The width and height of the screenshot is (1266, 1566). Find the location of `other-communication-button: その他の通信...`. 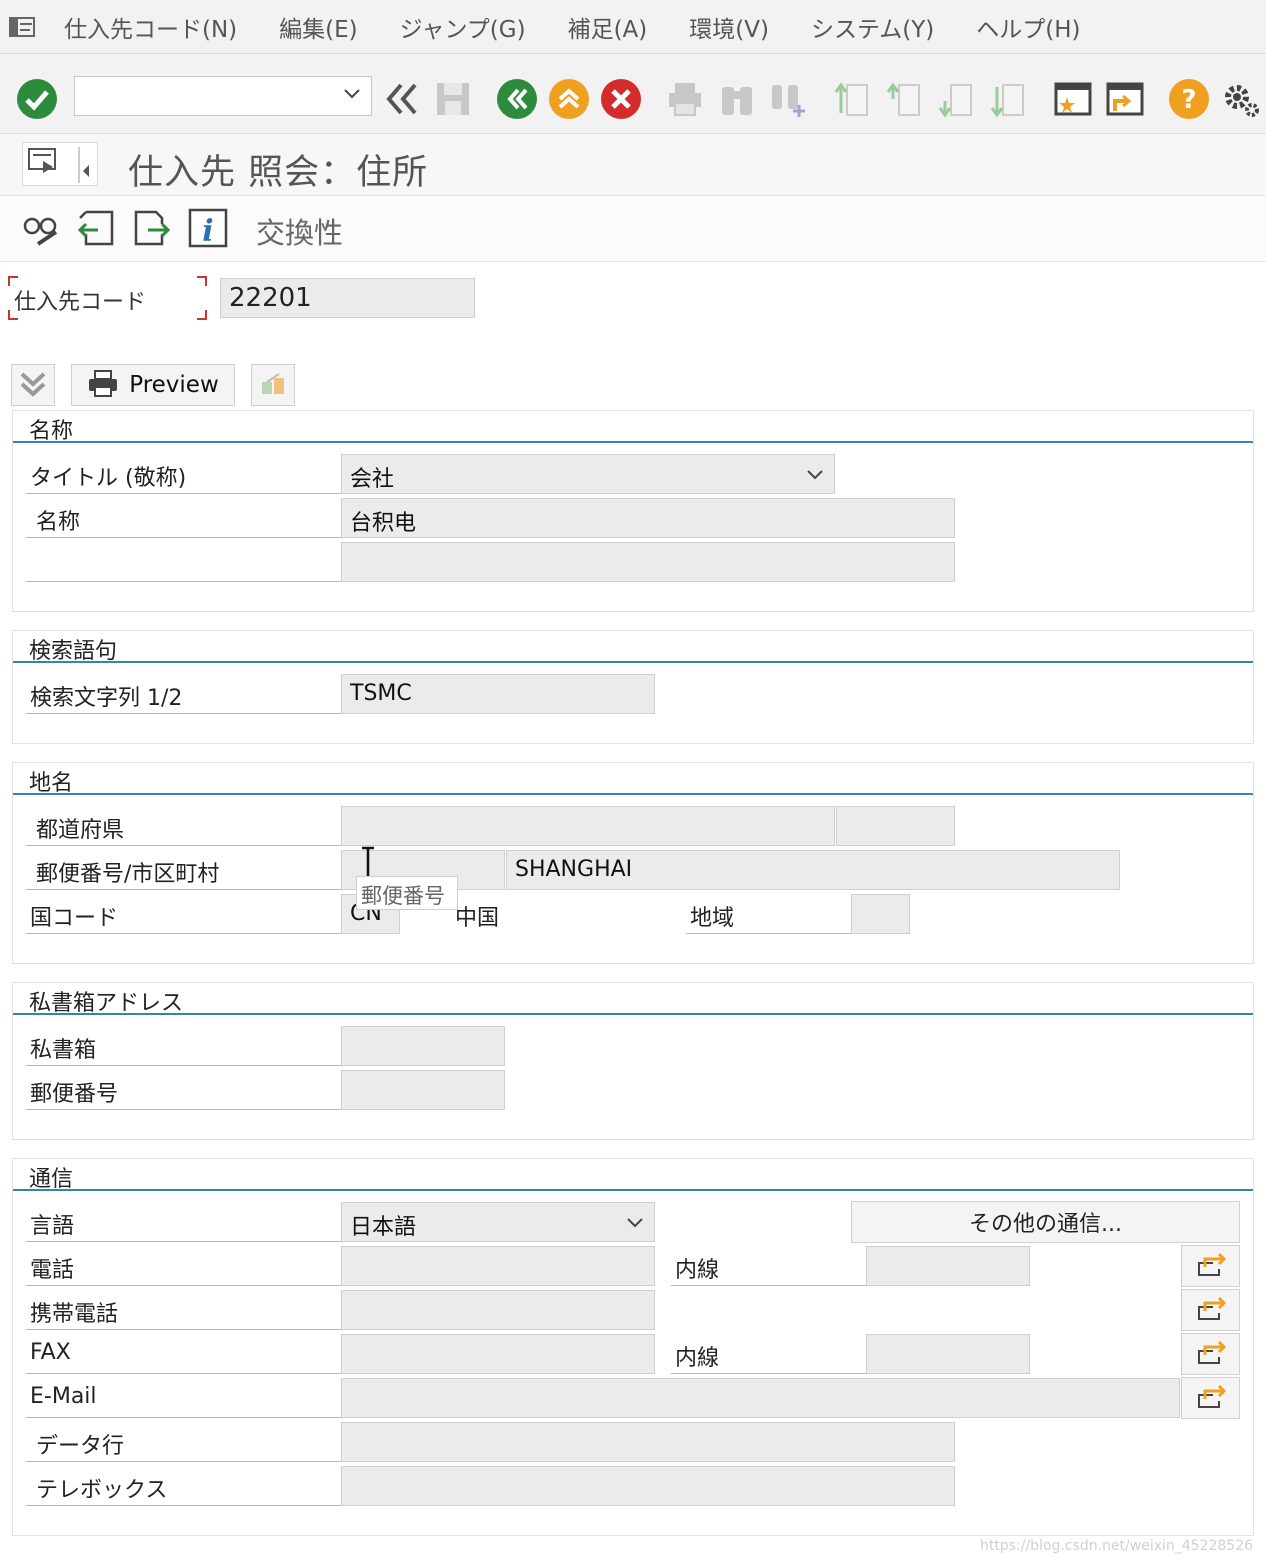

other-communication-button: その他の通信... is located at coordinates (1045, 1222).